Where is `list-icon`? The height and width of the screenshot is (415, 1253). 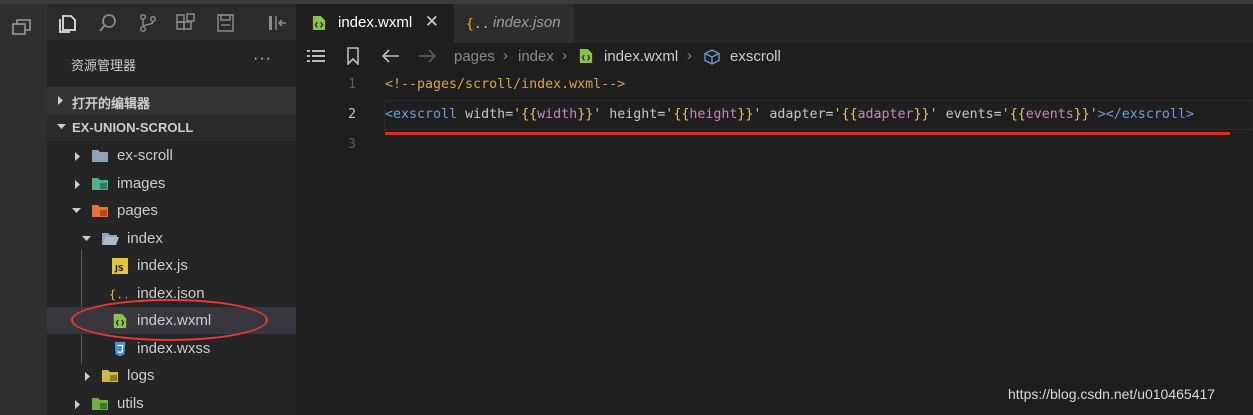
list-icon is located at coordinates (316, 56).